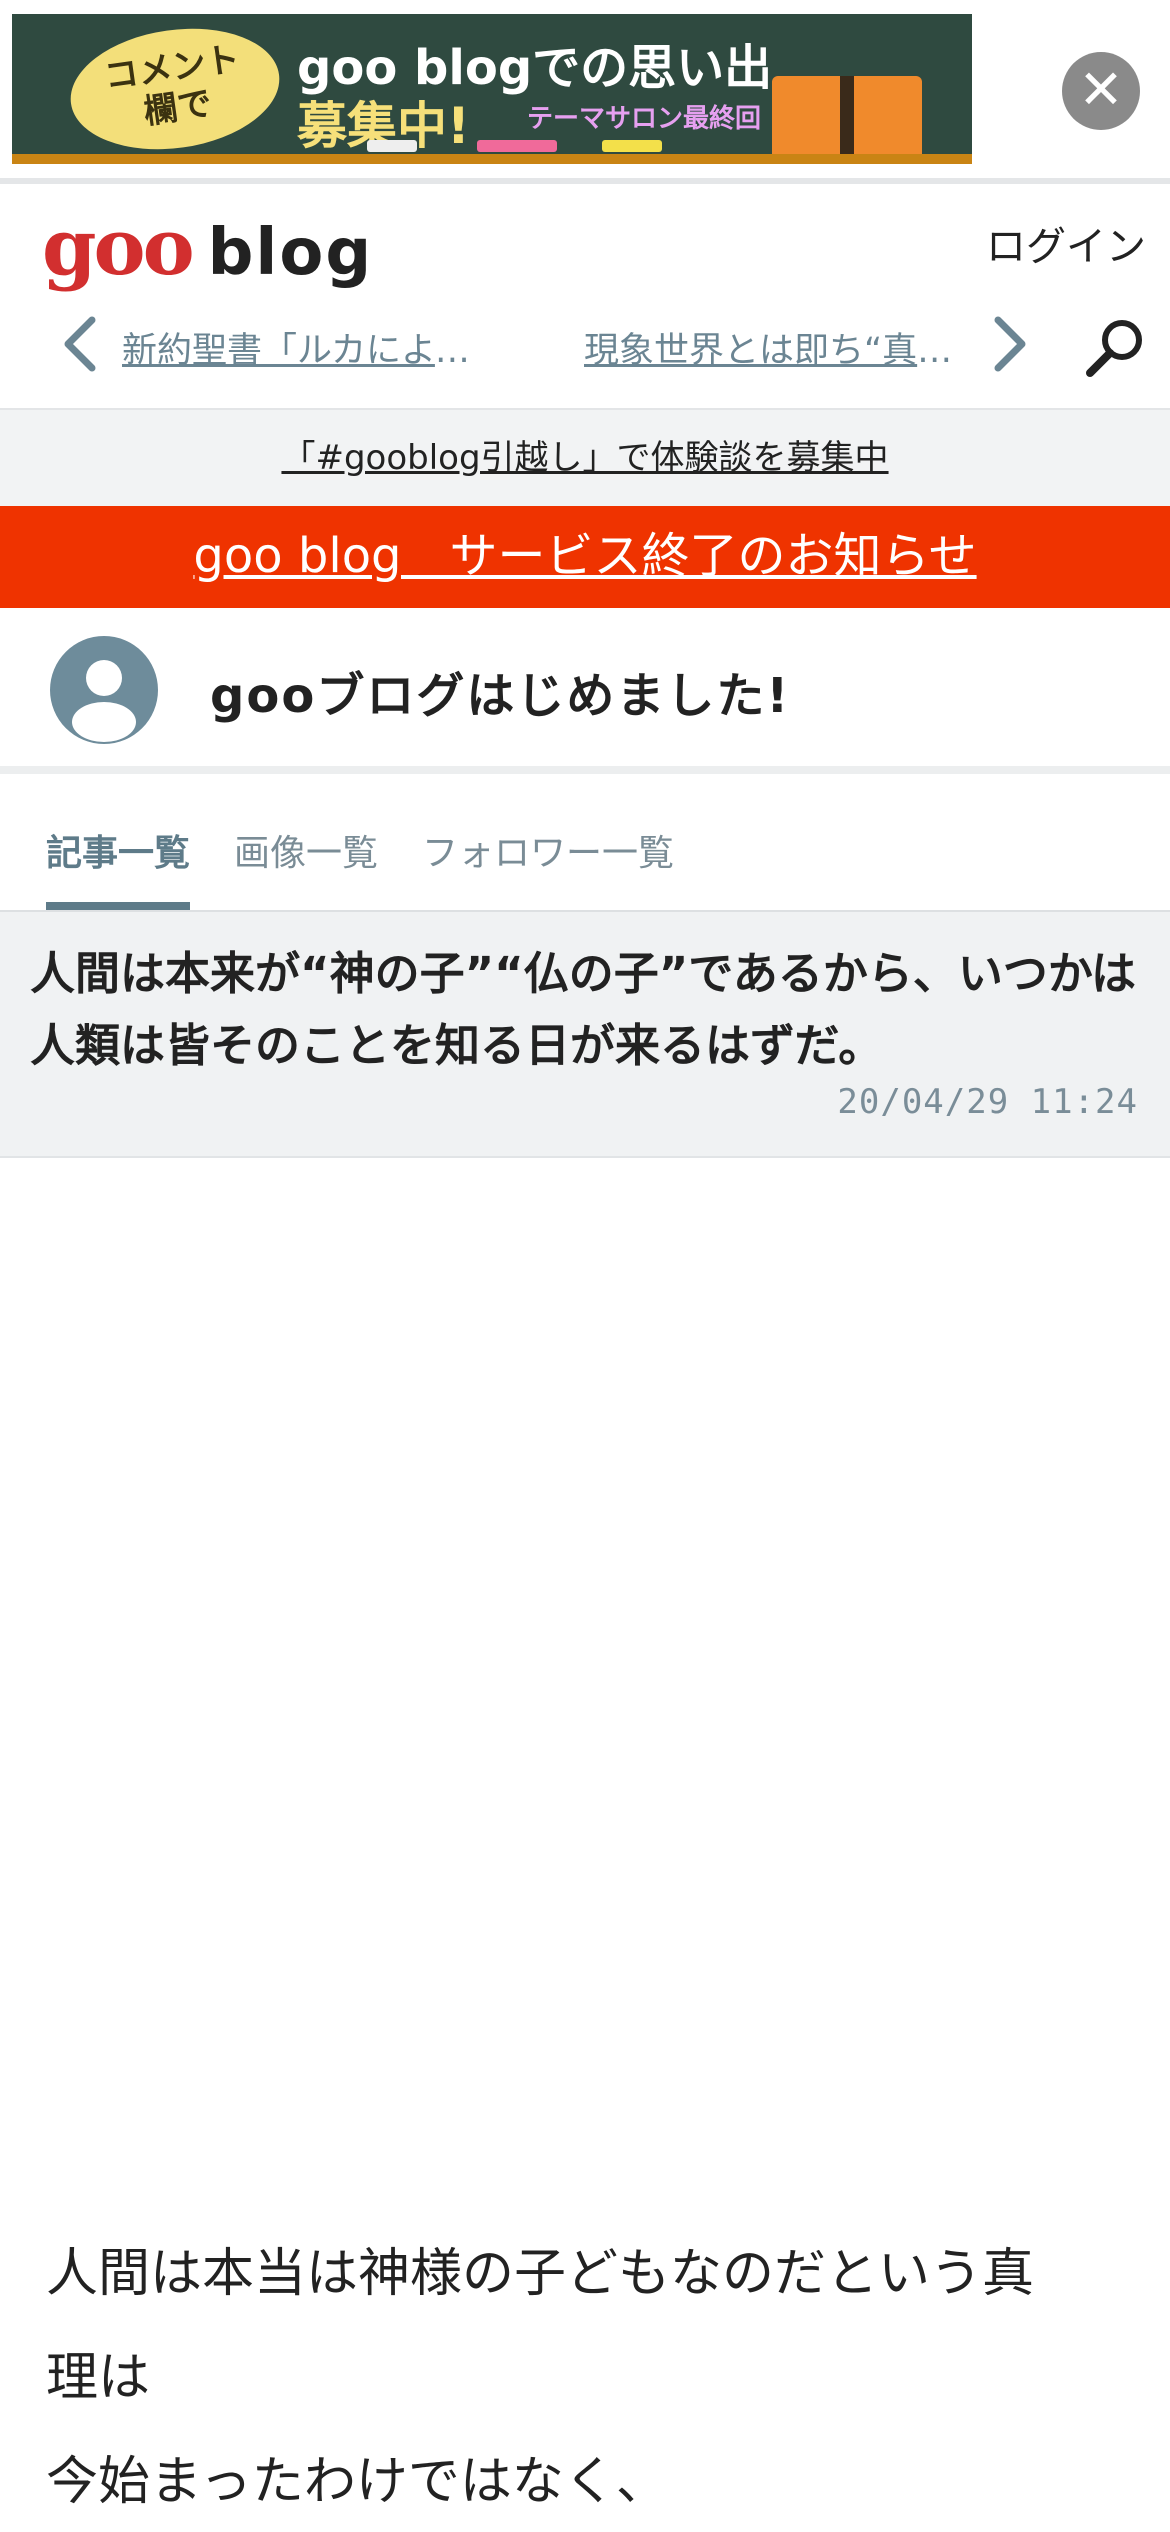 The height and width of the screenshot is (2532, 1170). I want to click on chevron-right-icon, so click(1009, 344).